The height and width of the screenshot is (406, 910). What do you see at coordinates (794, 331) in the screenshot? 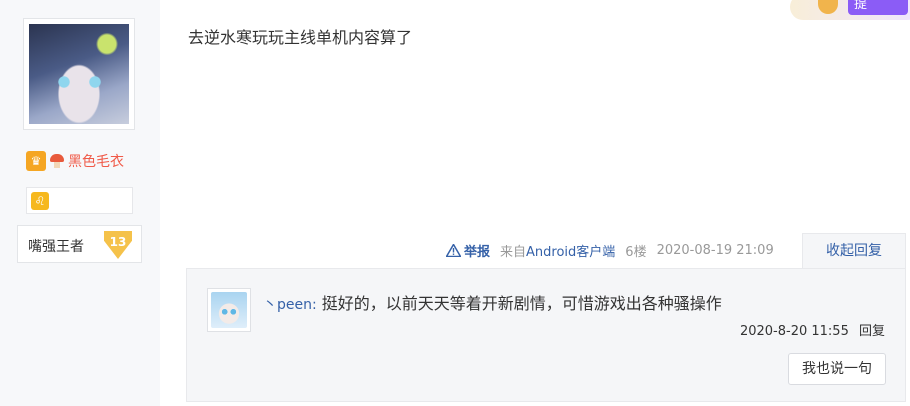
I see `reply-datetime: 2020-8-20 11:55` at bounding box center [794, 331].